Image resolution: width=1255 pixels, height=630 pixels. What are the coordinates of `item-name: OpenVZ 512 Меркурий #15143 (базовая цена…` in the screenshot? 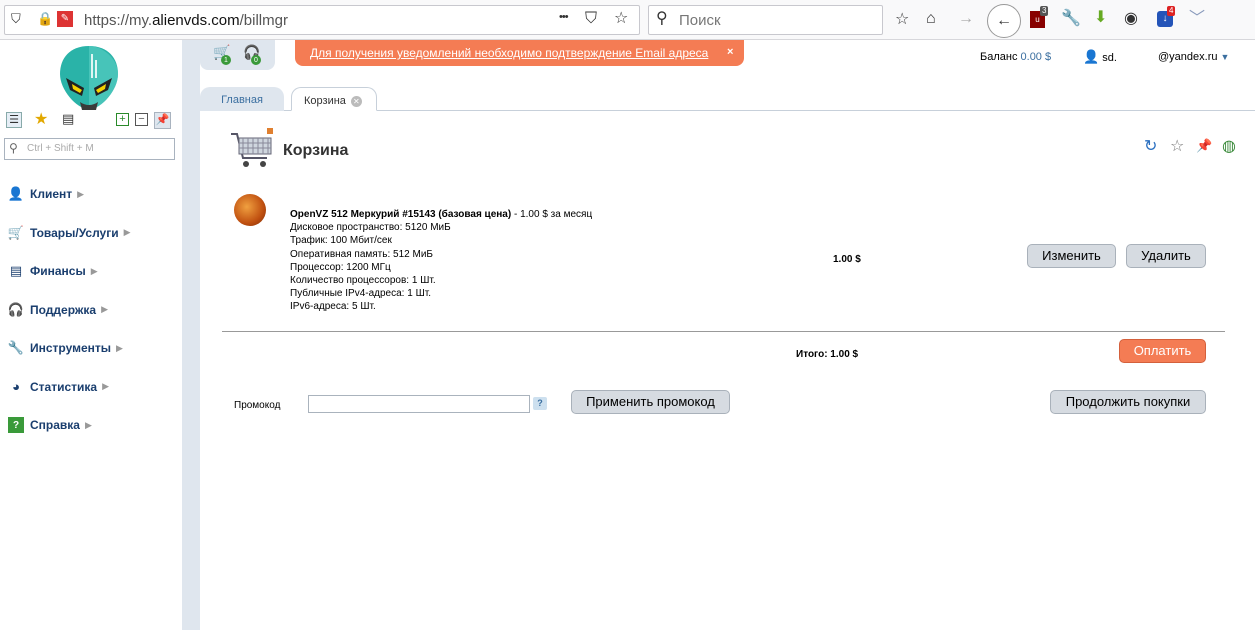 It's located at (401, 214).